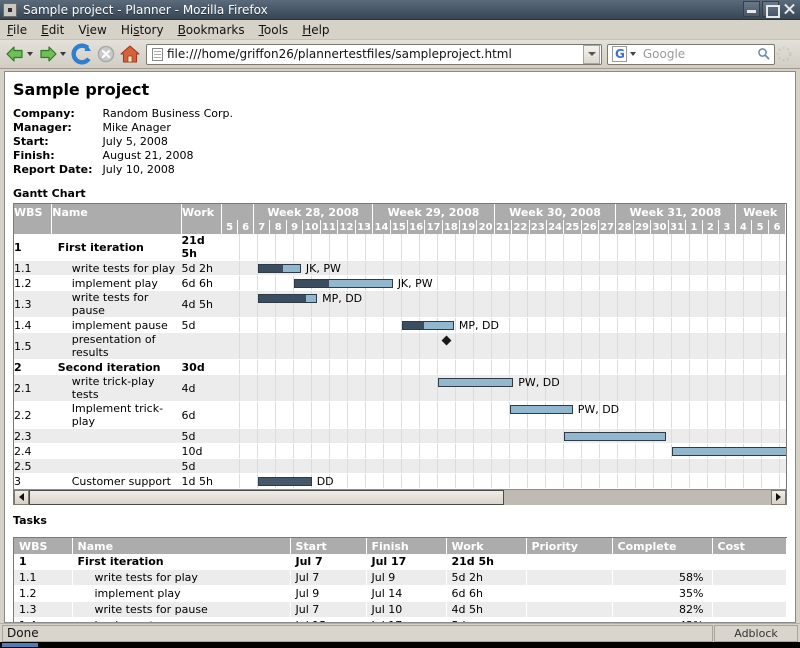 This screenshot has height=648, width=800. What do you see at coordinates (400, 466) in the screenshot?
I see `gantt-row: 2.5 5d` at bounding box center [400, 466].